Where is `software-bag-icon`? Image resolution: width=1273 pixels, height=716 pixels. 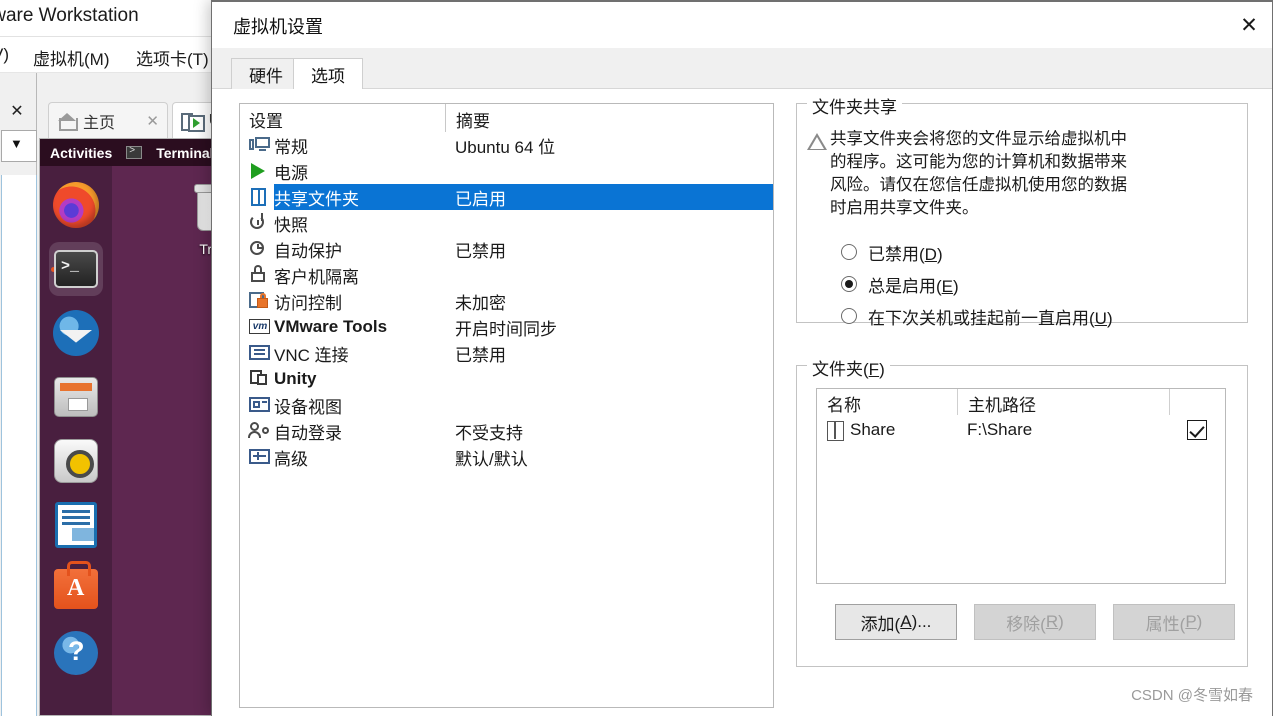
software-bag-icon is located at coordinates (76, 585).